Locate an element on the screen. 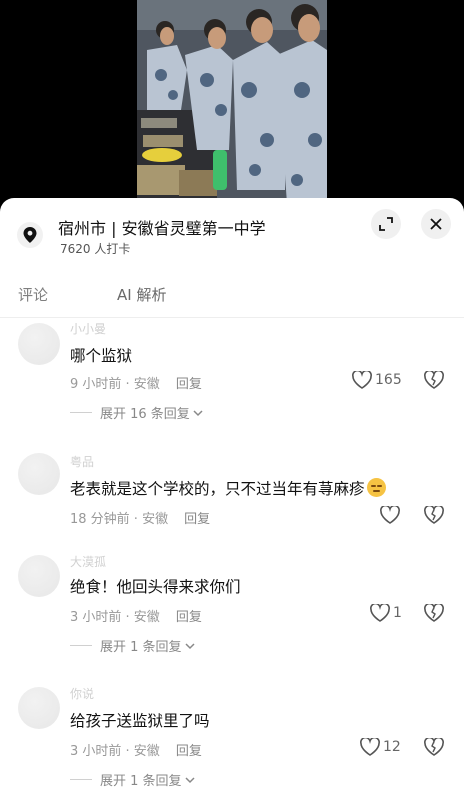  comment-meta: 9 小时前 · 安徽 回复 is located at coordinates (136, 382).